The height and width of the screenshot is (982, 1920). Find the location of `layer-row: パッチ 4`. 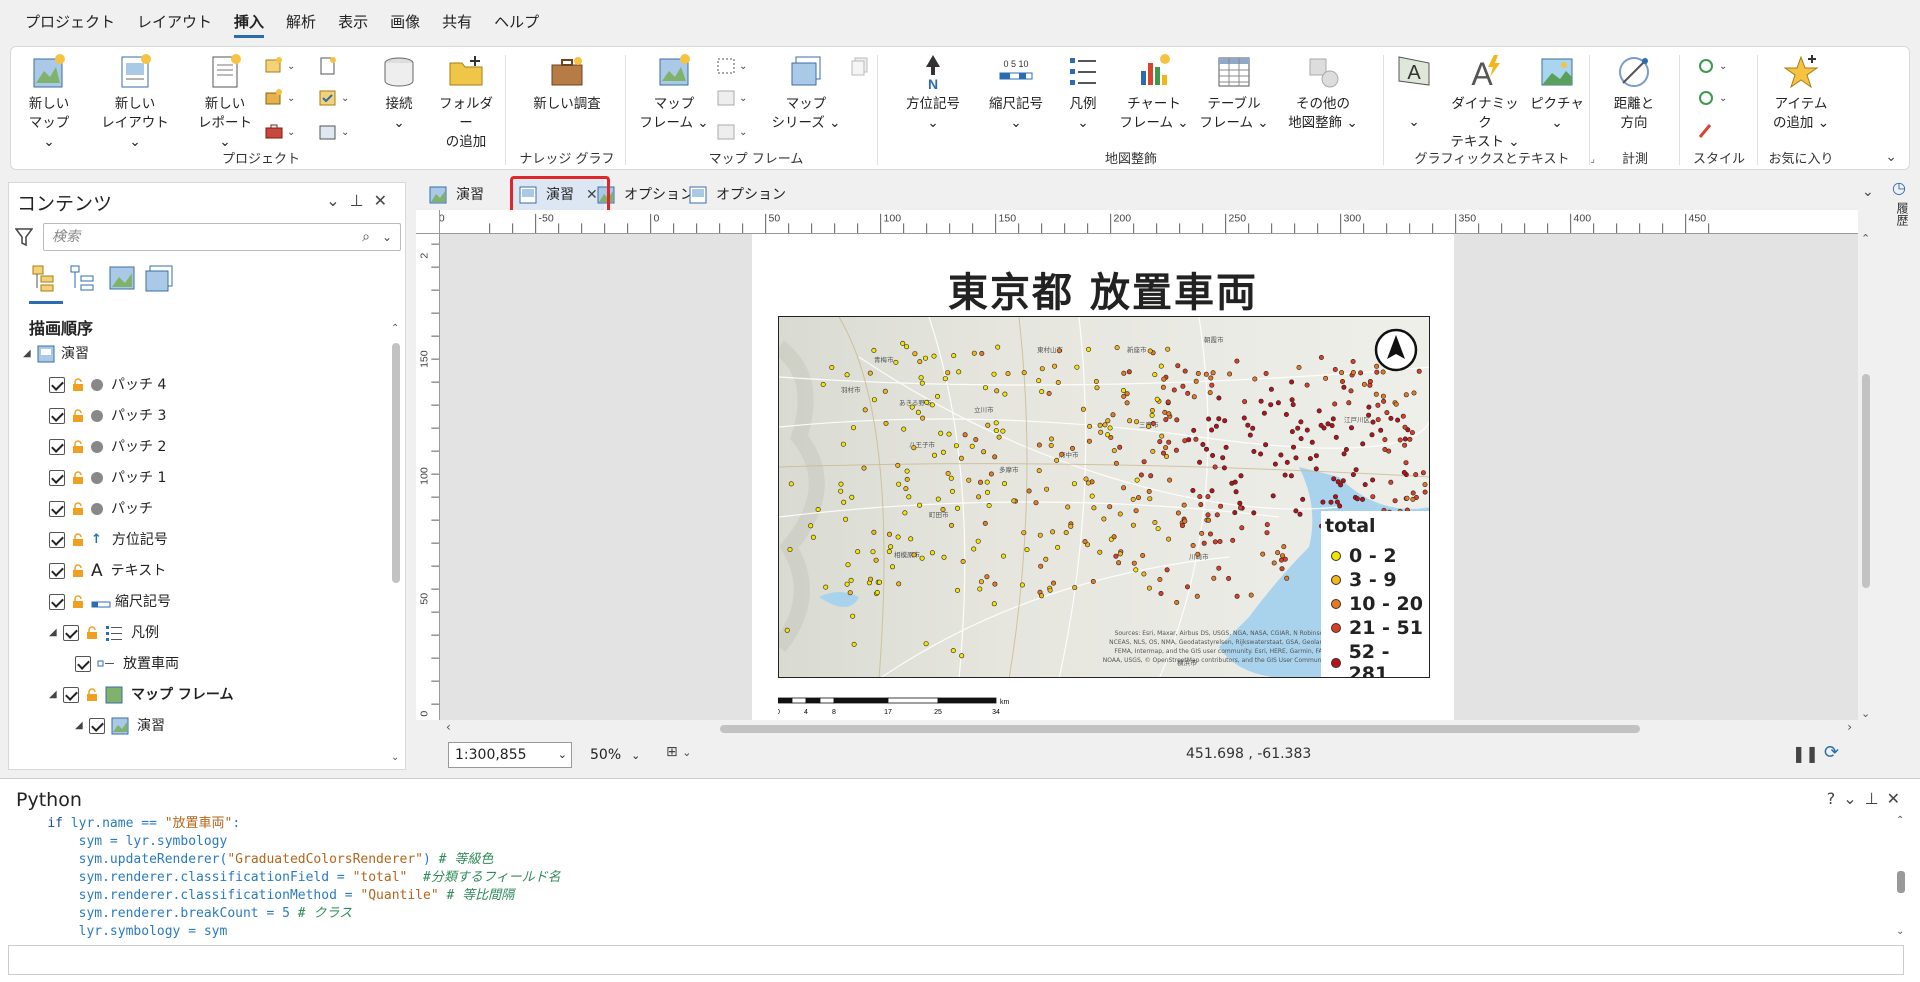

layer-row: パッチ 4 is located at coordinates (107, 385).